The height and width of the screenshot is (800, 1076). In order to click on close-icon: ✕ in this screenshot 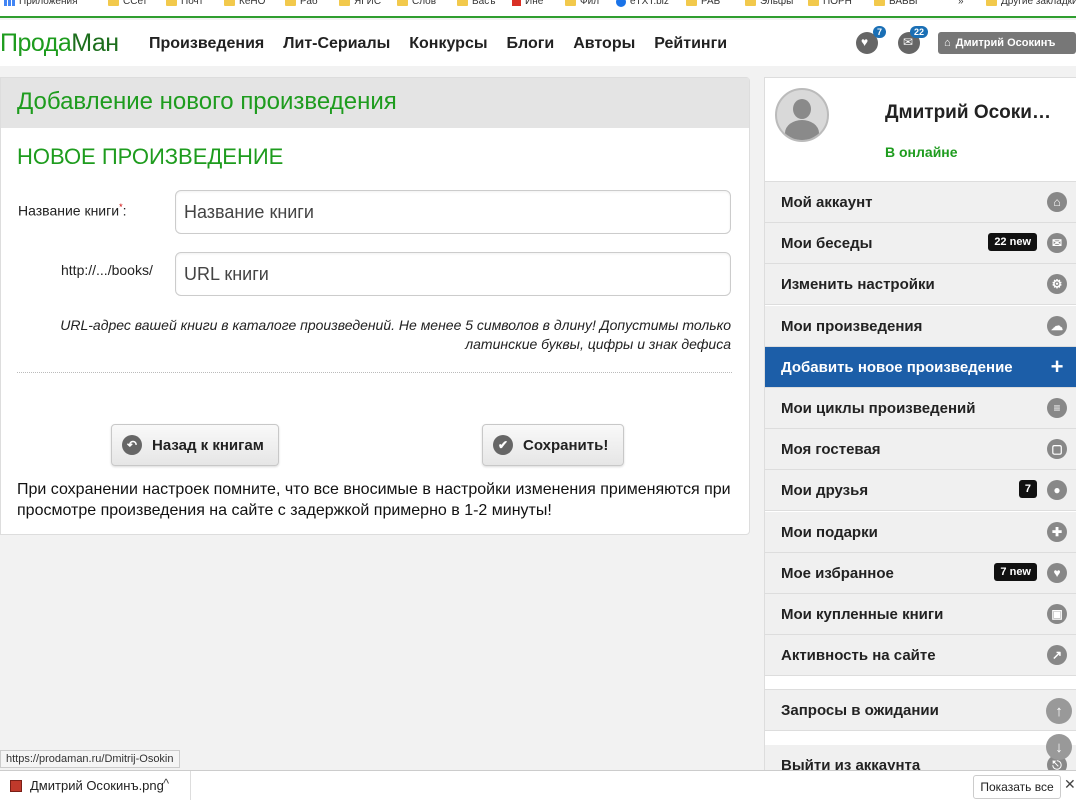, I will do `click(1070, 784)`.